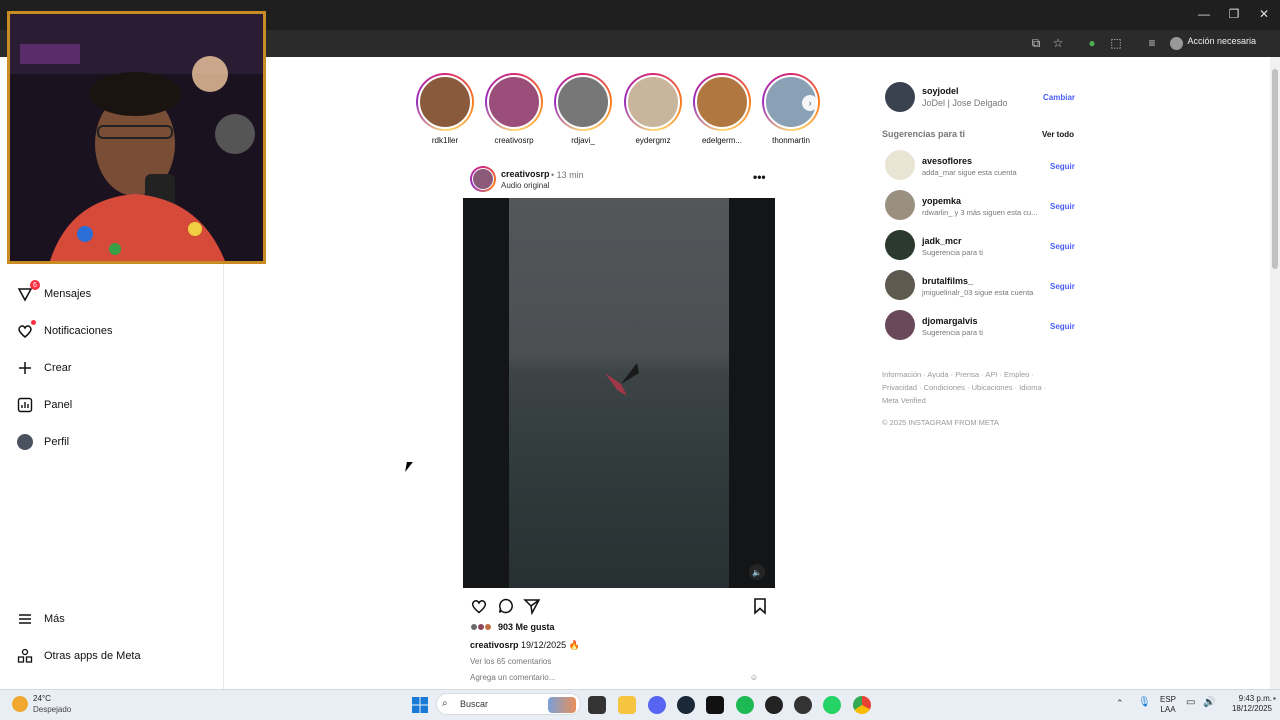  Describe the element at coordinates (947, 161) in the screenshot. I see `suggestion-username: avesoflores` at that location.